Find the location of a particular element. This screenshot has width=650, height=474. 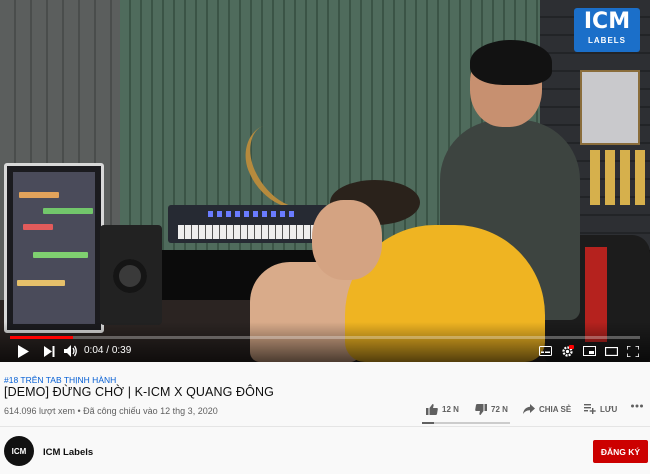

save-button: LƯU is located at coordinates (600, 409).